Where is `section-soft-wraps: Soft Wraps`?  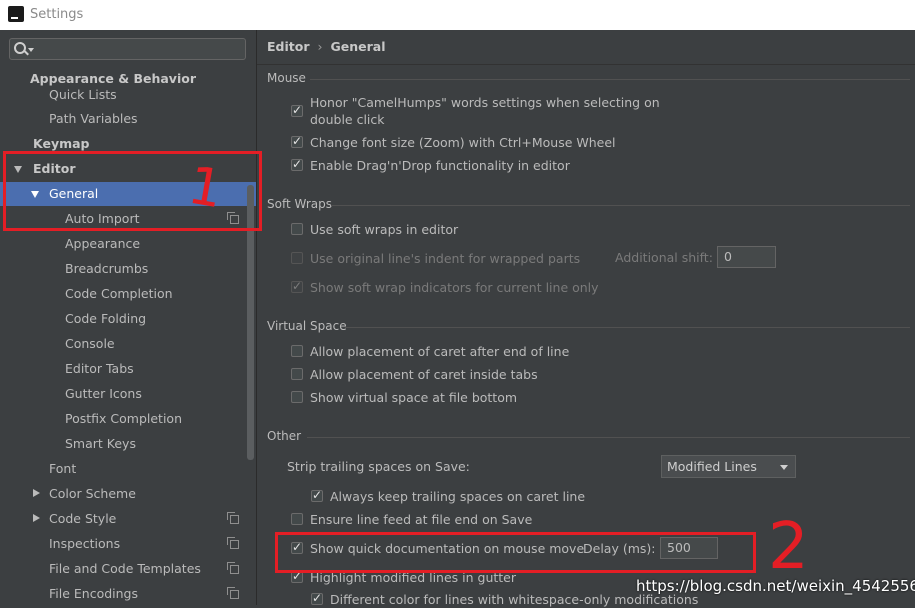
section-soft-wraps: Soft Wraps is located at coordinates (588, 204).